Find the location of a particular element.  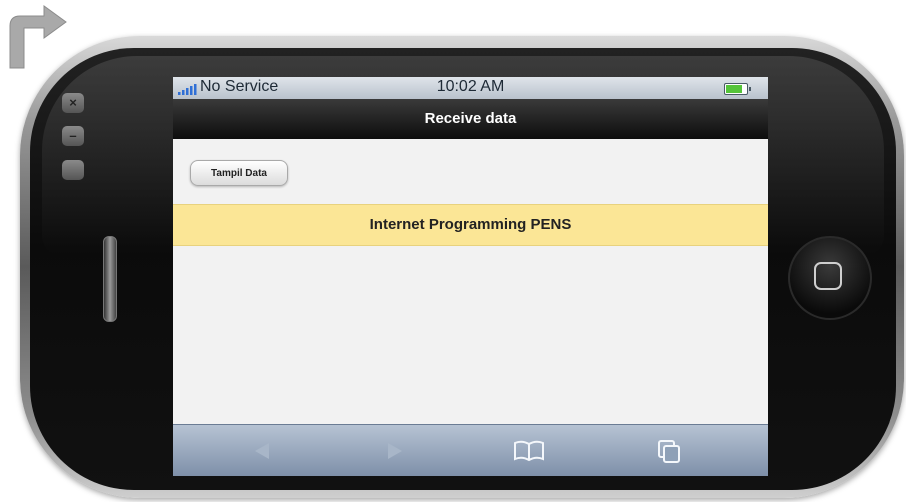

forward-icon is located at coordinates (394, 451).